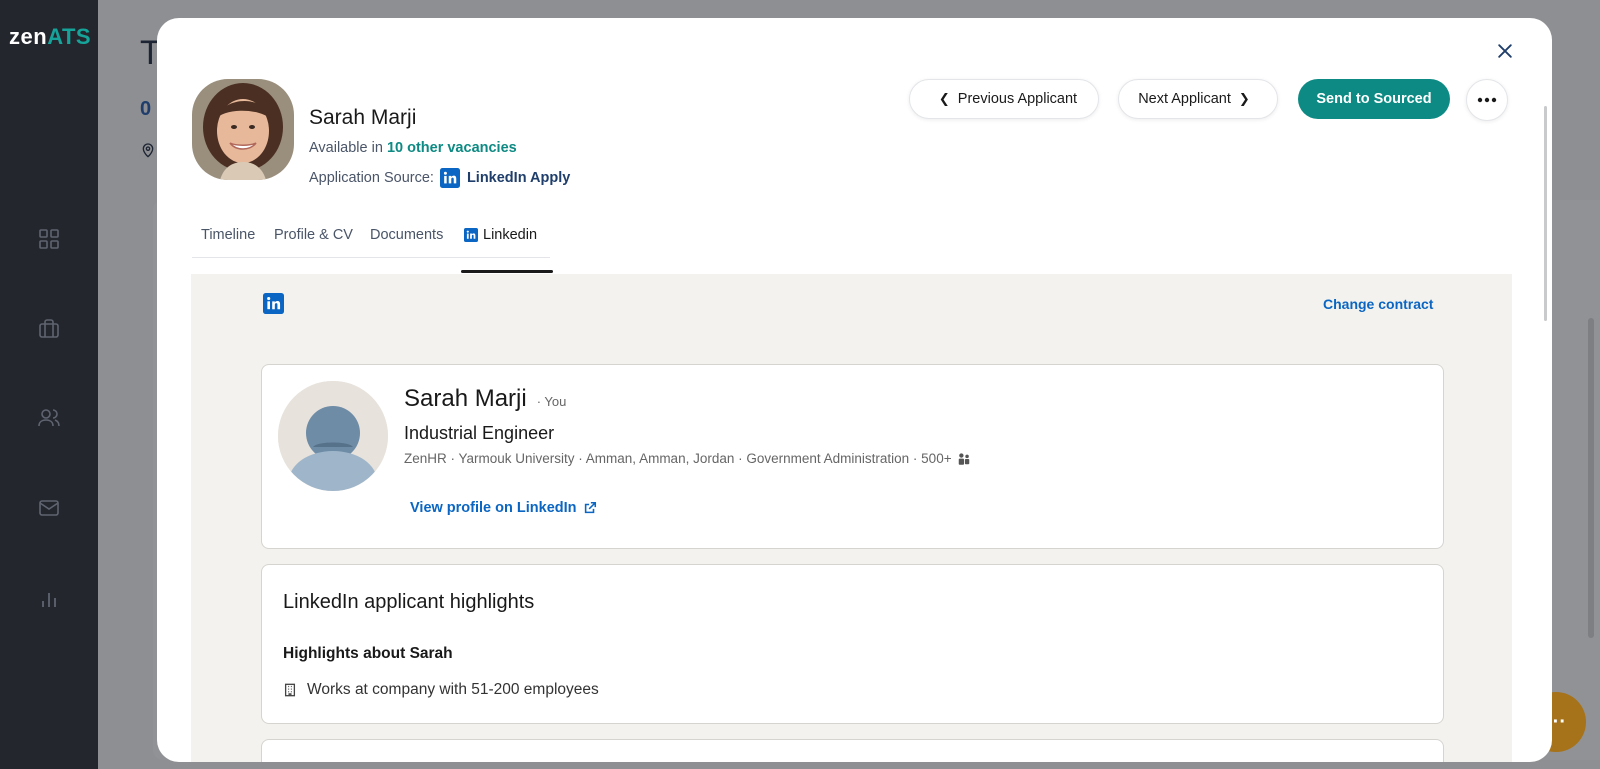  Describe the element at coordinates (1487, 100) in the screenshot. I see `more-horizontal-icon` at that location.